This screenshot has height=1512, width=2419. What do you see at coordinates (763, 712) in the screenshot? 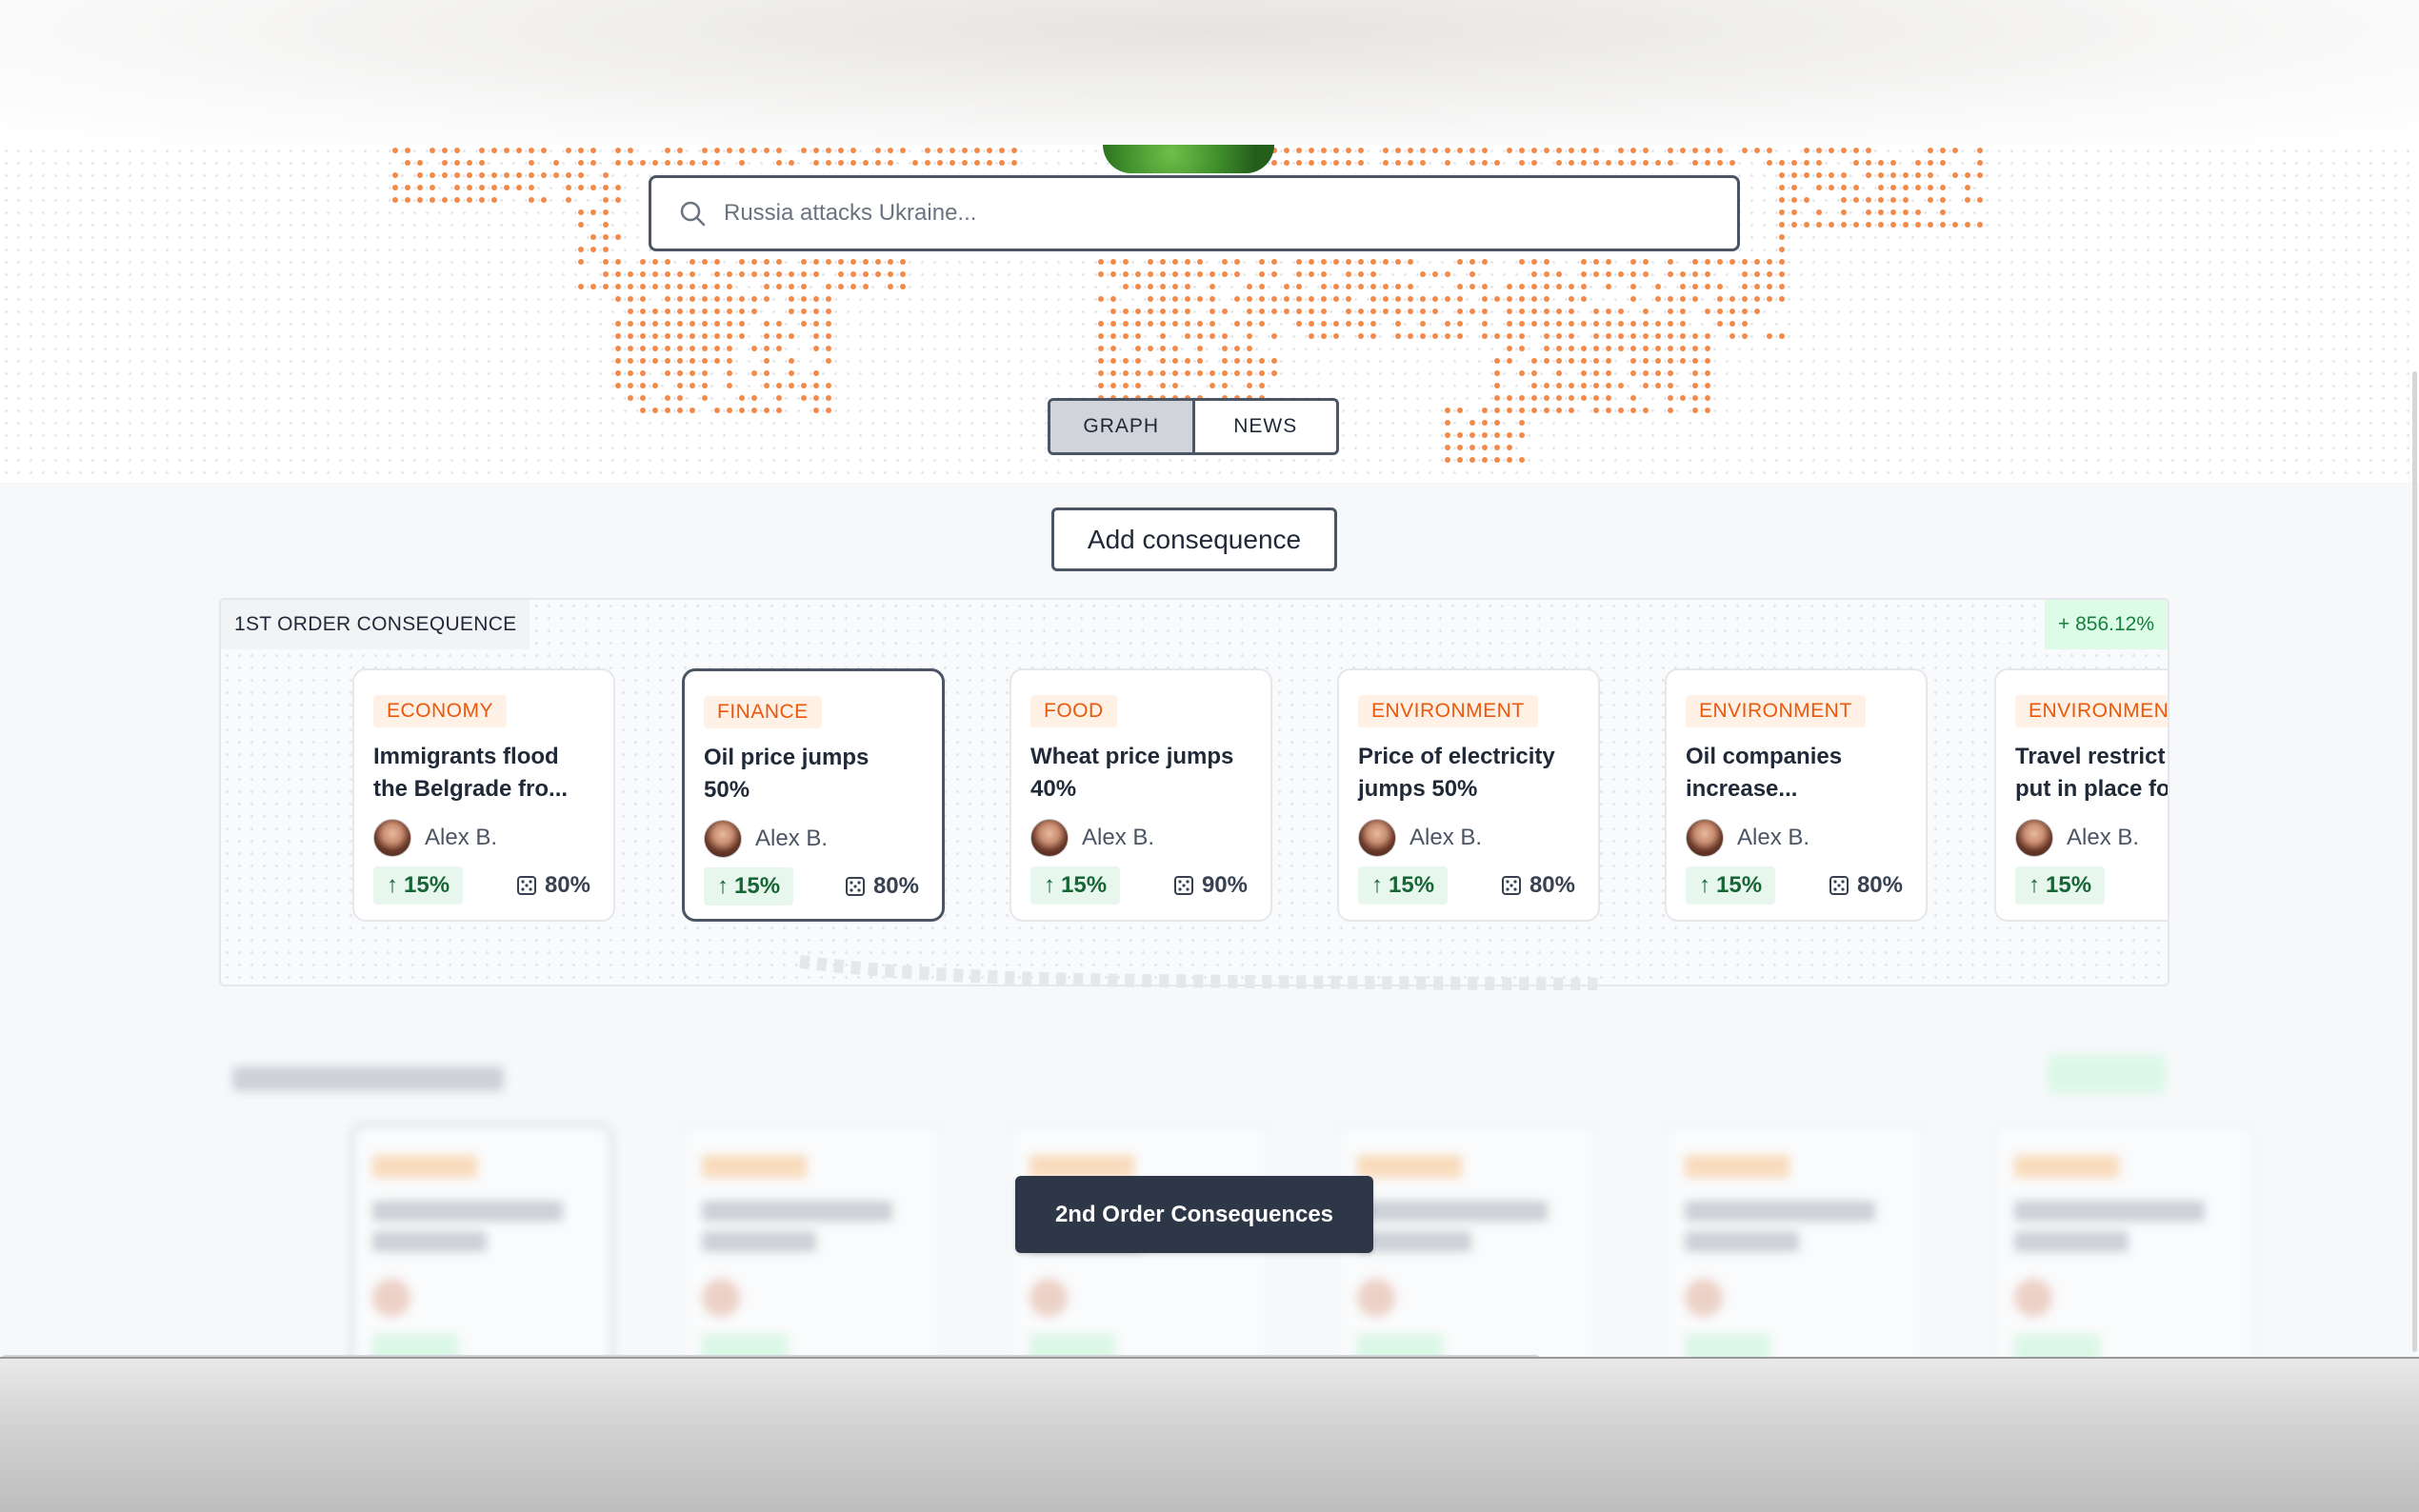
I see `category-tag: FINANCE` at bounding box center [763, 712].